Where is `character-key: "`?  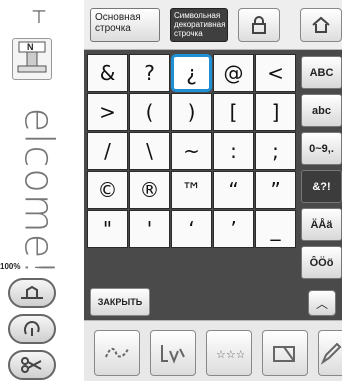
character-key: " is located at coordinates (107, 229).